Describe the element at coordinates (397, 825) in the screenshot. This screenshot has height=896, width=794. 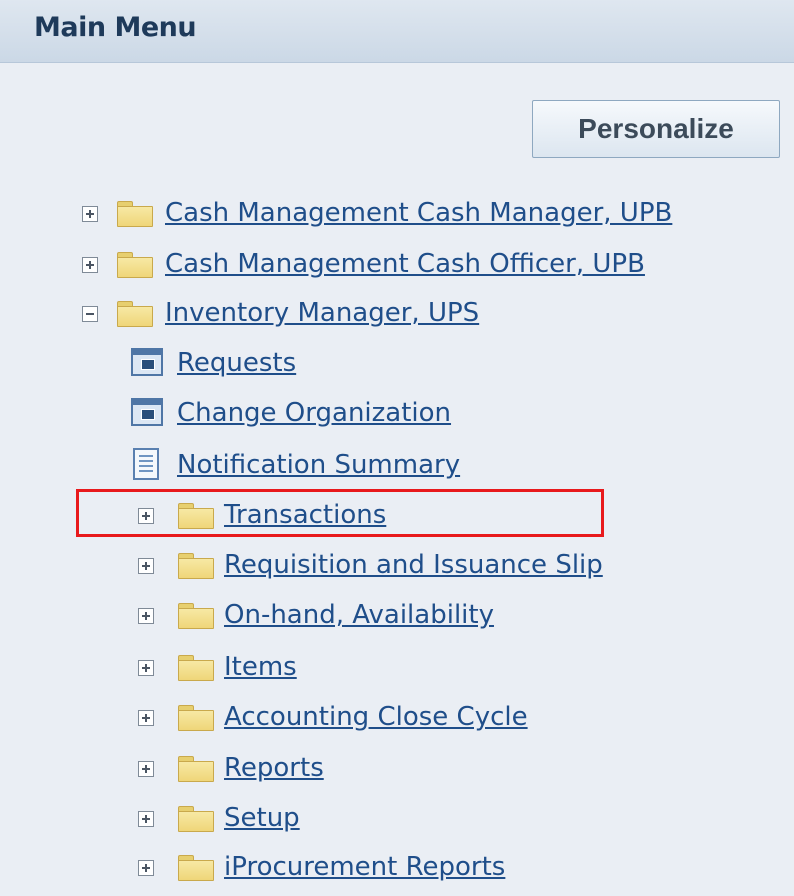
I see `tree-row-setup: Setup` at that location.